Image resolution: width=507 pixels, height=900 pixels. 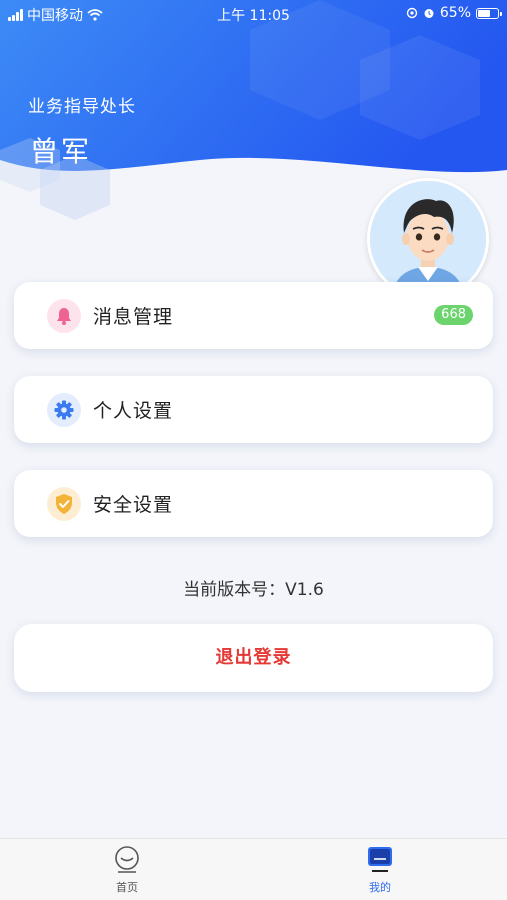 I want to click on user-role: 业务指导处长, so click(x=82, y=107).